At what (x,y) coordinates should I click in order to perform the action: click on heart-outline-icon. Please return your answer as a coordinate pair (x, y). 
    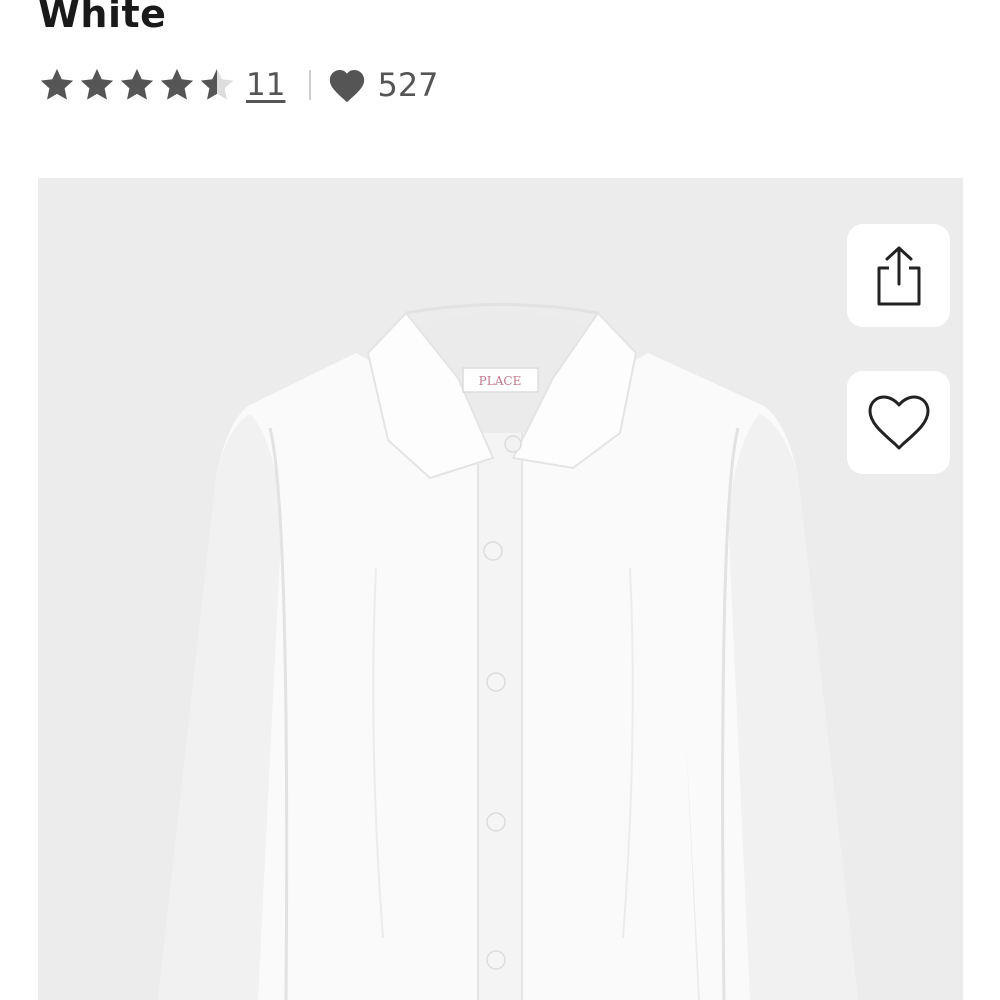
    Looking at the image, I should click on (898, 422).